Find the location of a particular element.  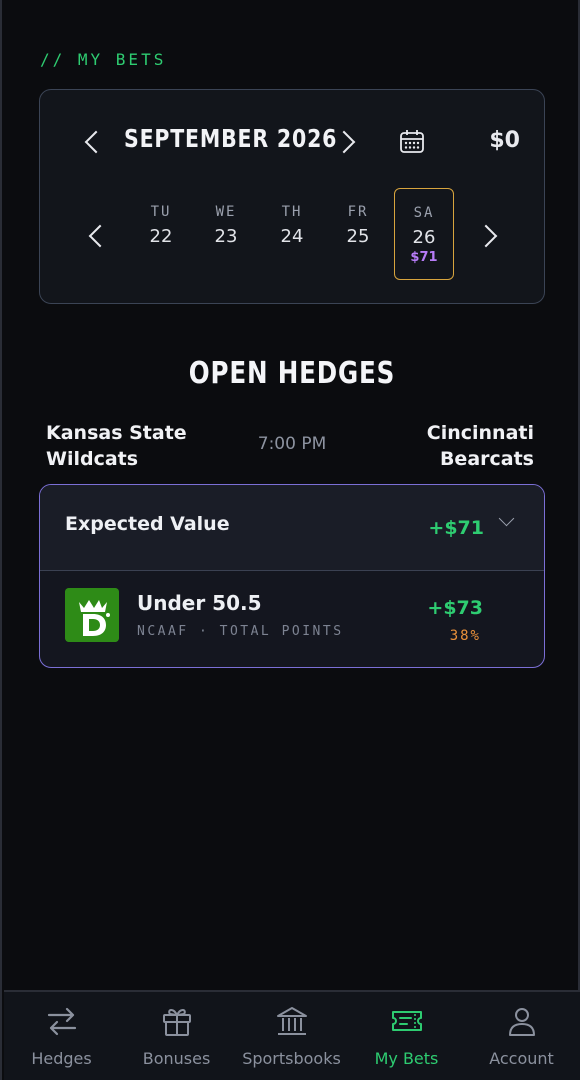

team-right: Cincinnati Bearcats is located at coordinates (480, 446).